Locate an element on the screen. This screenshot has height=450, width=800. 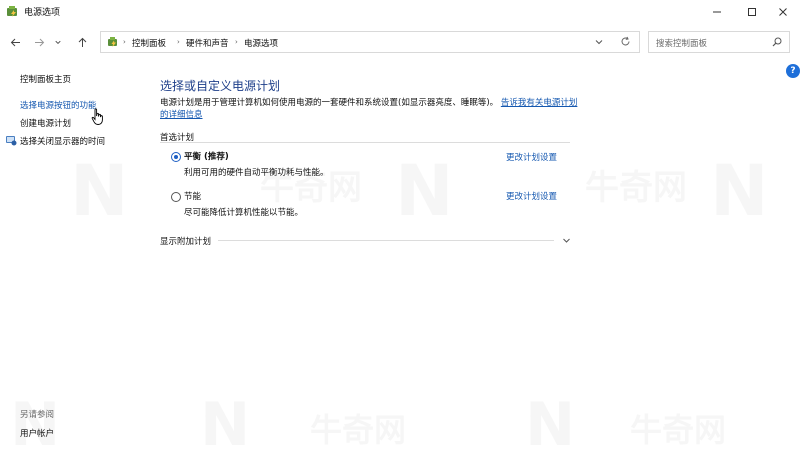
minimize-button is located at coordinates (717, 12).